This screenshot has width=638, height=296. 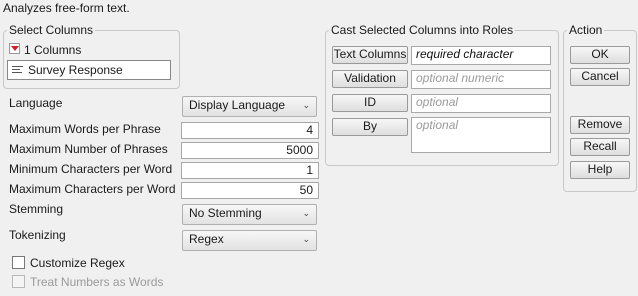 I want to click on text-columns-role-field: required character, so click(x=481, y=55).